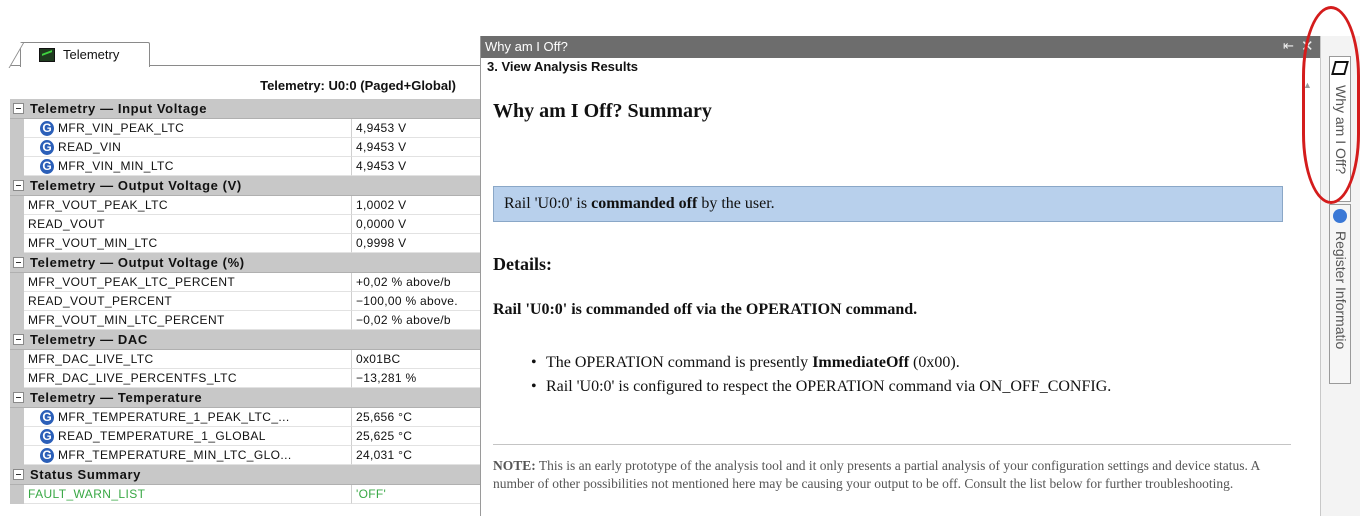 The width and height of the screenshot is (1360, 516). Describe the element at coordinates (1288, 46) in the screenshot. I see `pin-icon: ⇤` at that location.